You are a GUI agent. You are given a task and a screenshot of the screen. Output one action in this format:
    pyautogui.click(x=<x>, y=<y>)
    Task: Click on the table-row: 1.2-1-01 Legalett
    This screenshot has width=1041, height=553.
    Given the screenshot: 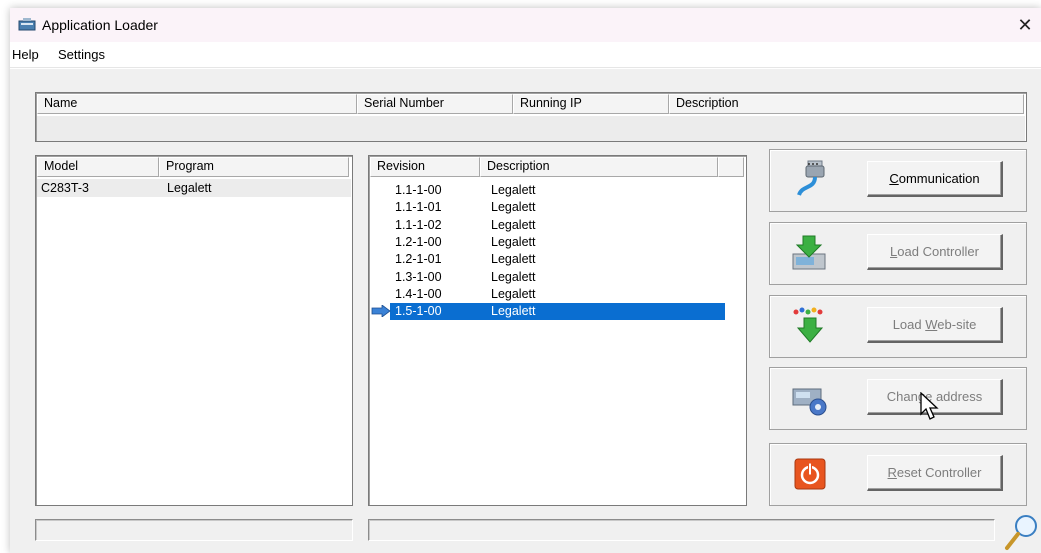 What is the action you would take?
    pyautogui.click(x=547, y=259)
    